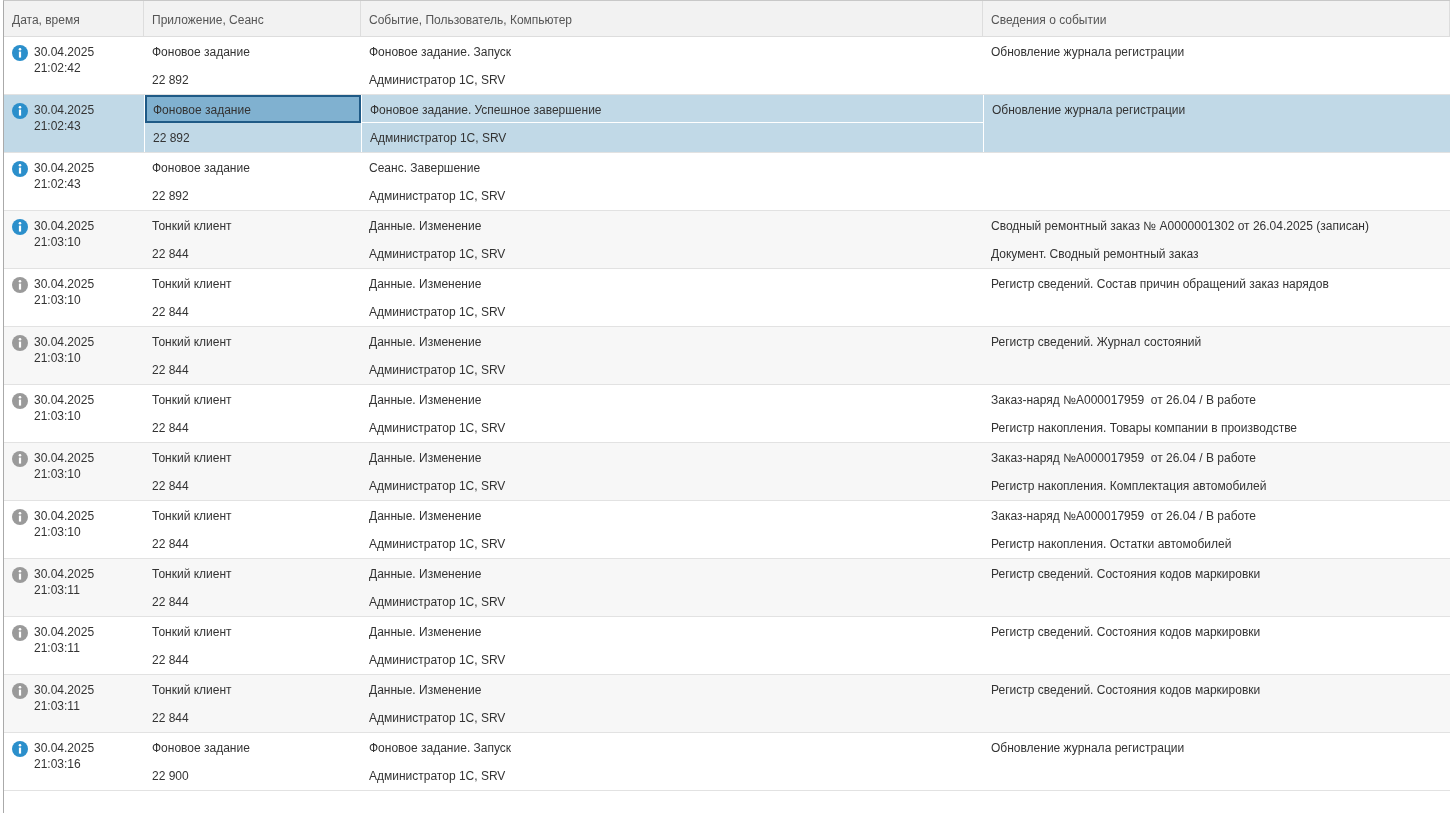  Describe the element at coordinates (1180, 226) in the screenshot. I see `event-details-text: Сводный ремонтный заказ № А0000001302 от 26.04.2025 (записан)` at that location.